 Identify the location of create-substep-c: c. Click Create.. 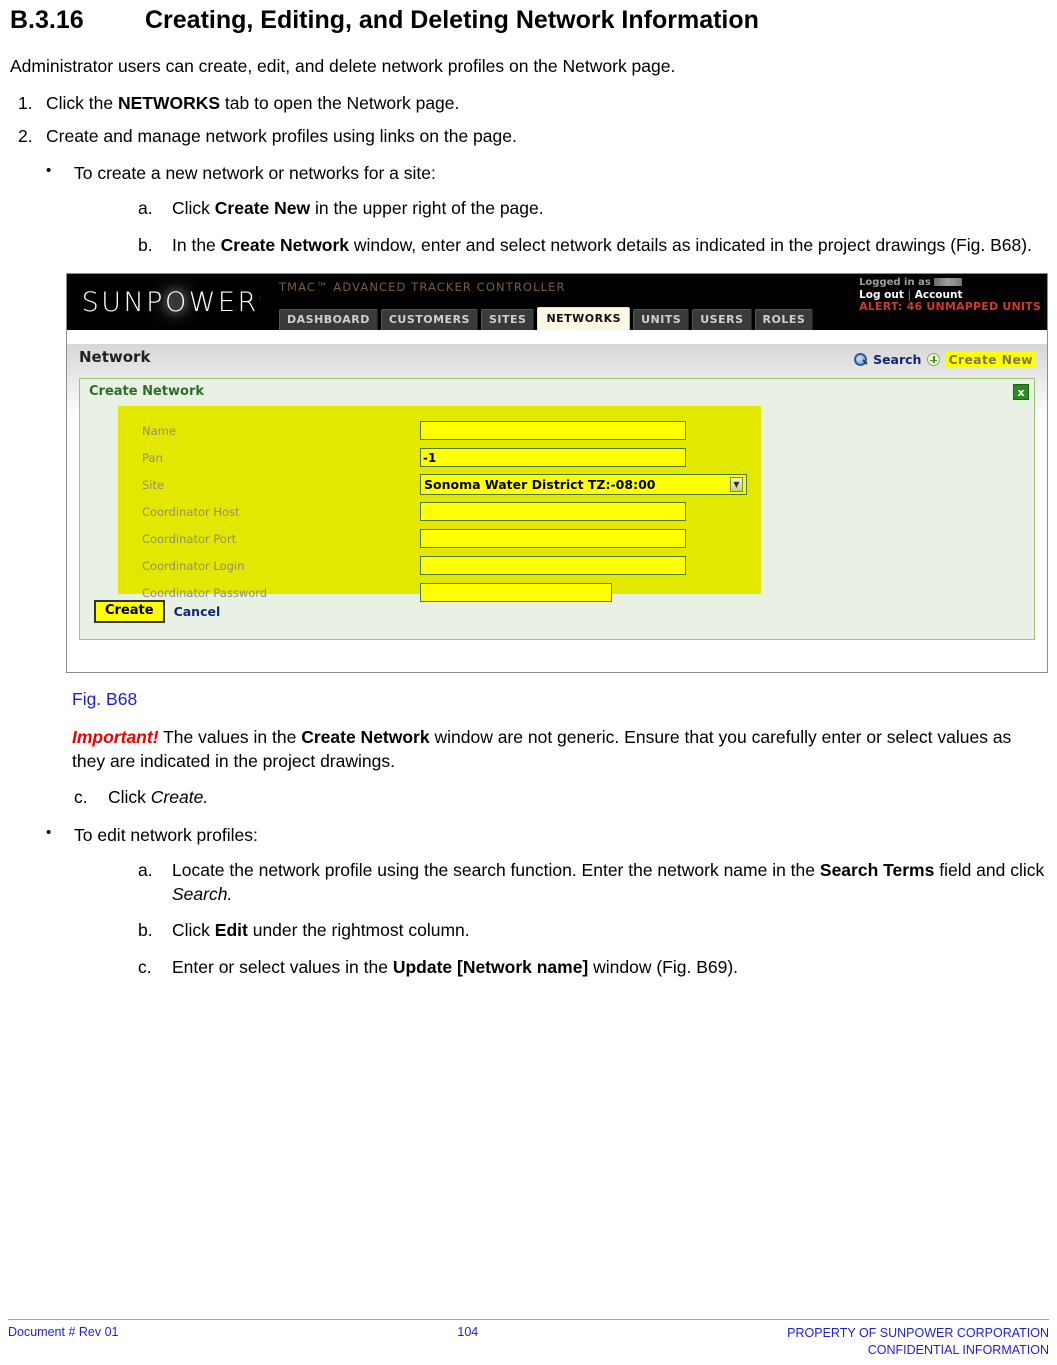
(528, 797).